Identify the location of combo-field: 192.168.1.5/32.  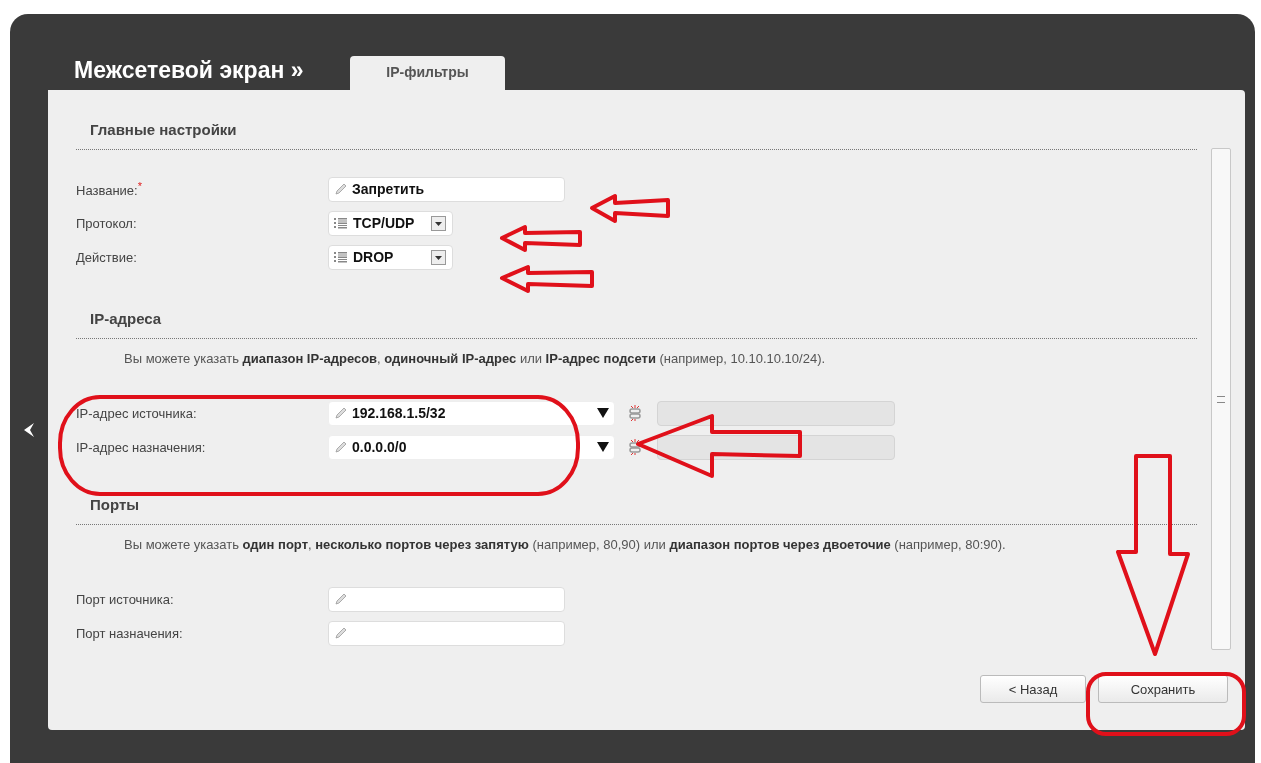
(471, 413).